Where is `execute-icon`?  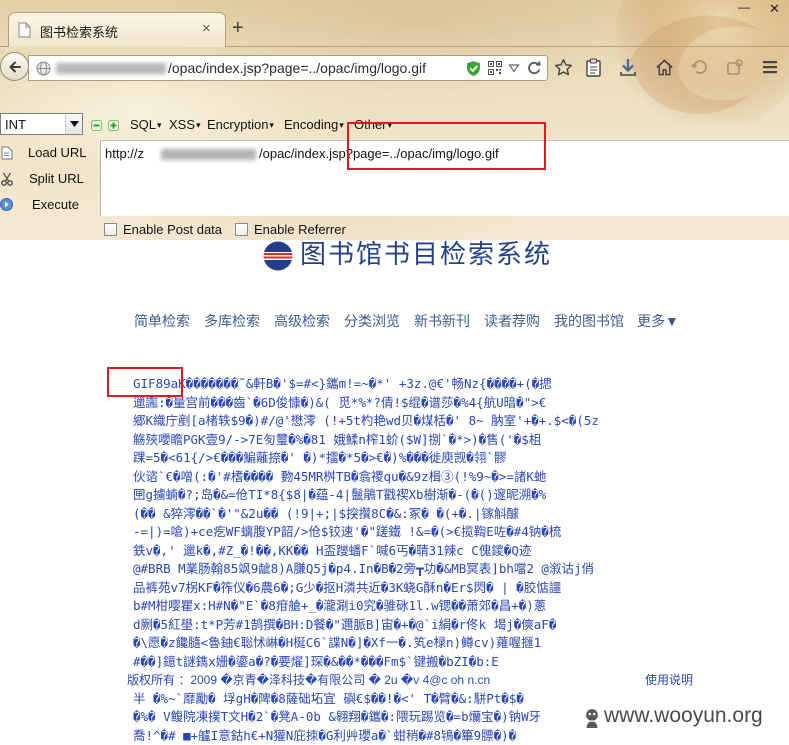 execute-icon is located at coordinates (6, 204).